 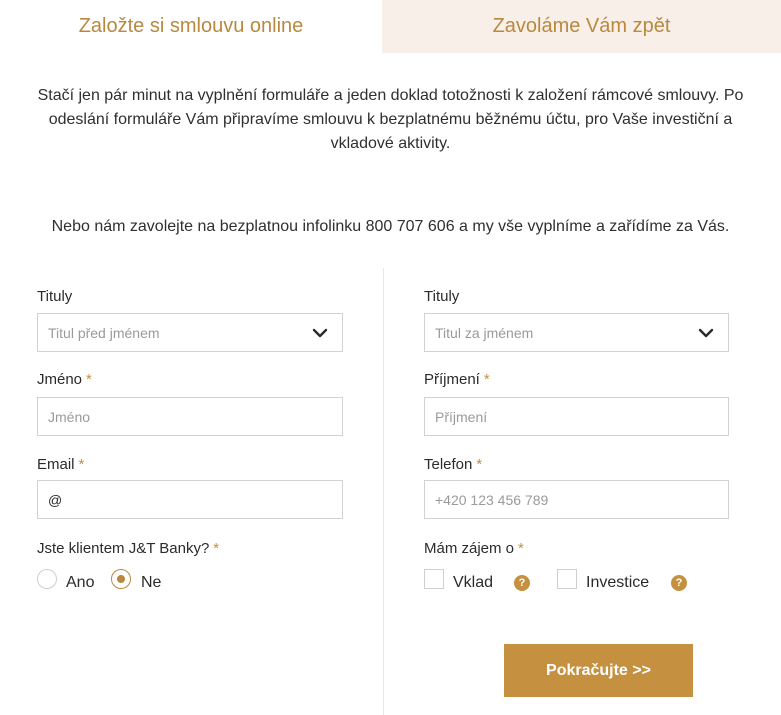 What do you see at coordinates (576, 332) in the screenshot?
I see `title-after-select: Titul za jménem` at bounding box center [576, 332].